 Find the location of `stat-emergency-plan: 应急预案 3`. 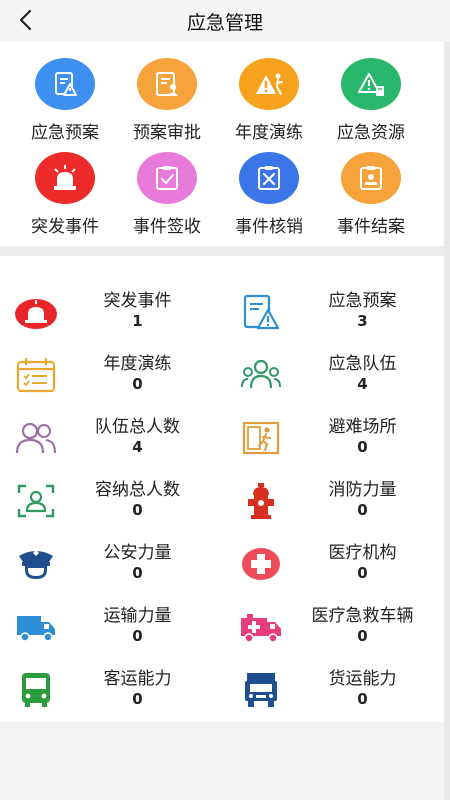

stat-emergency-plan: 应急预案 3 is located at coordinates (337, 313).